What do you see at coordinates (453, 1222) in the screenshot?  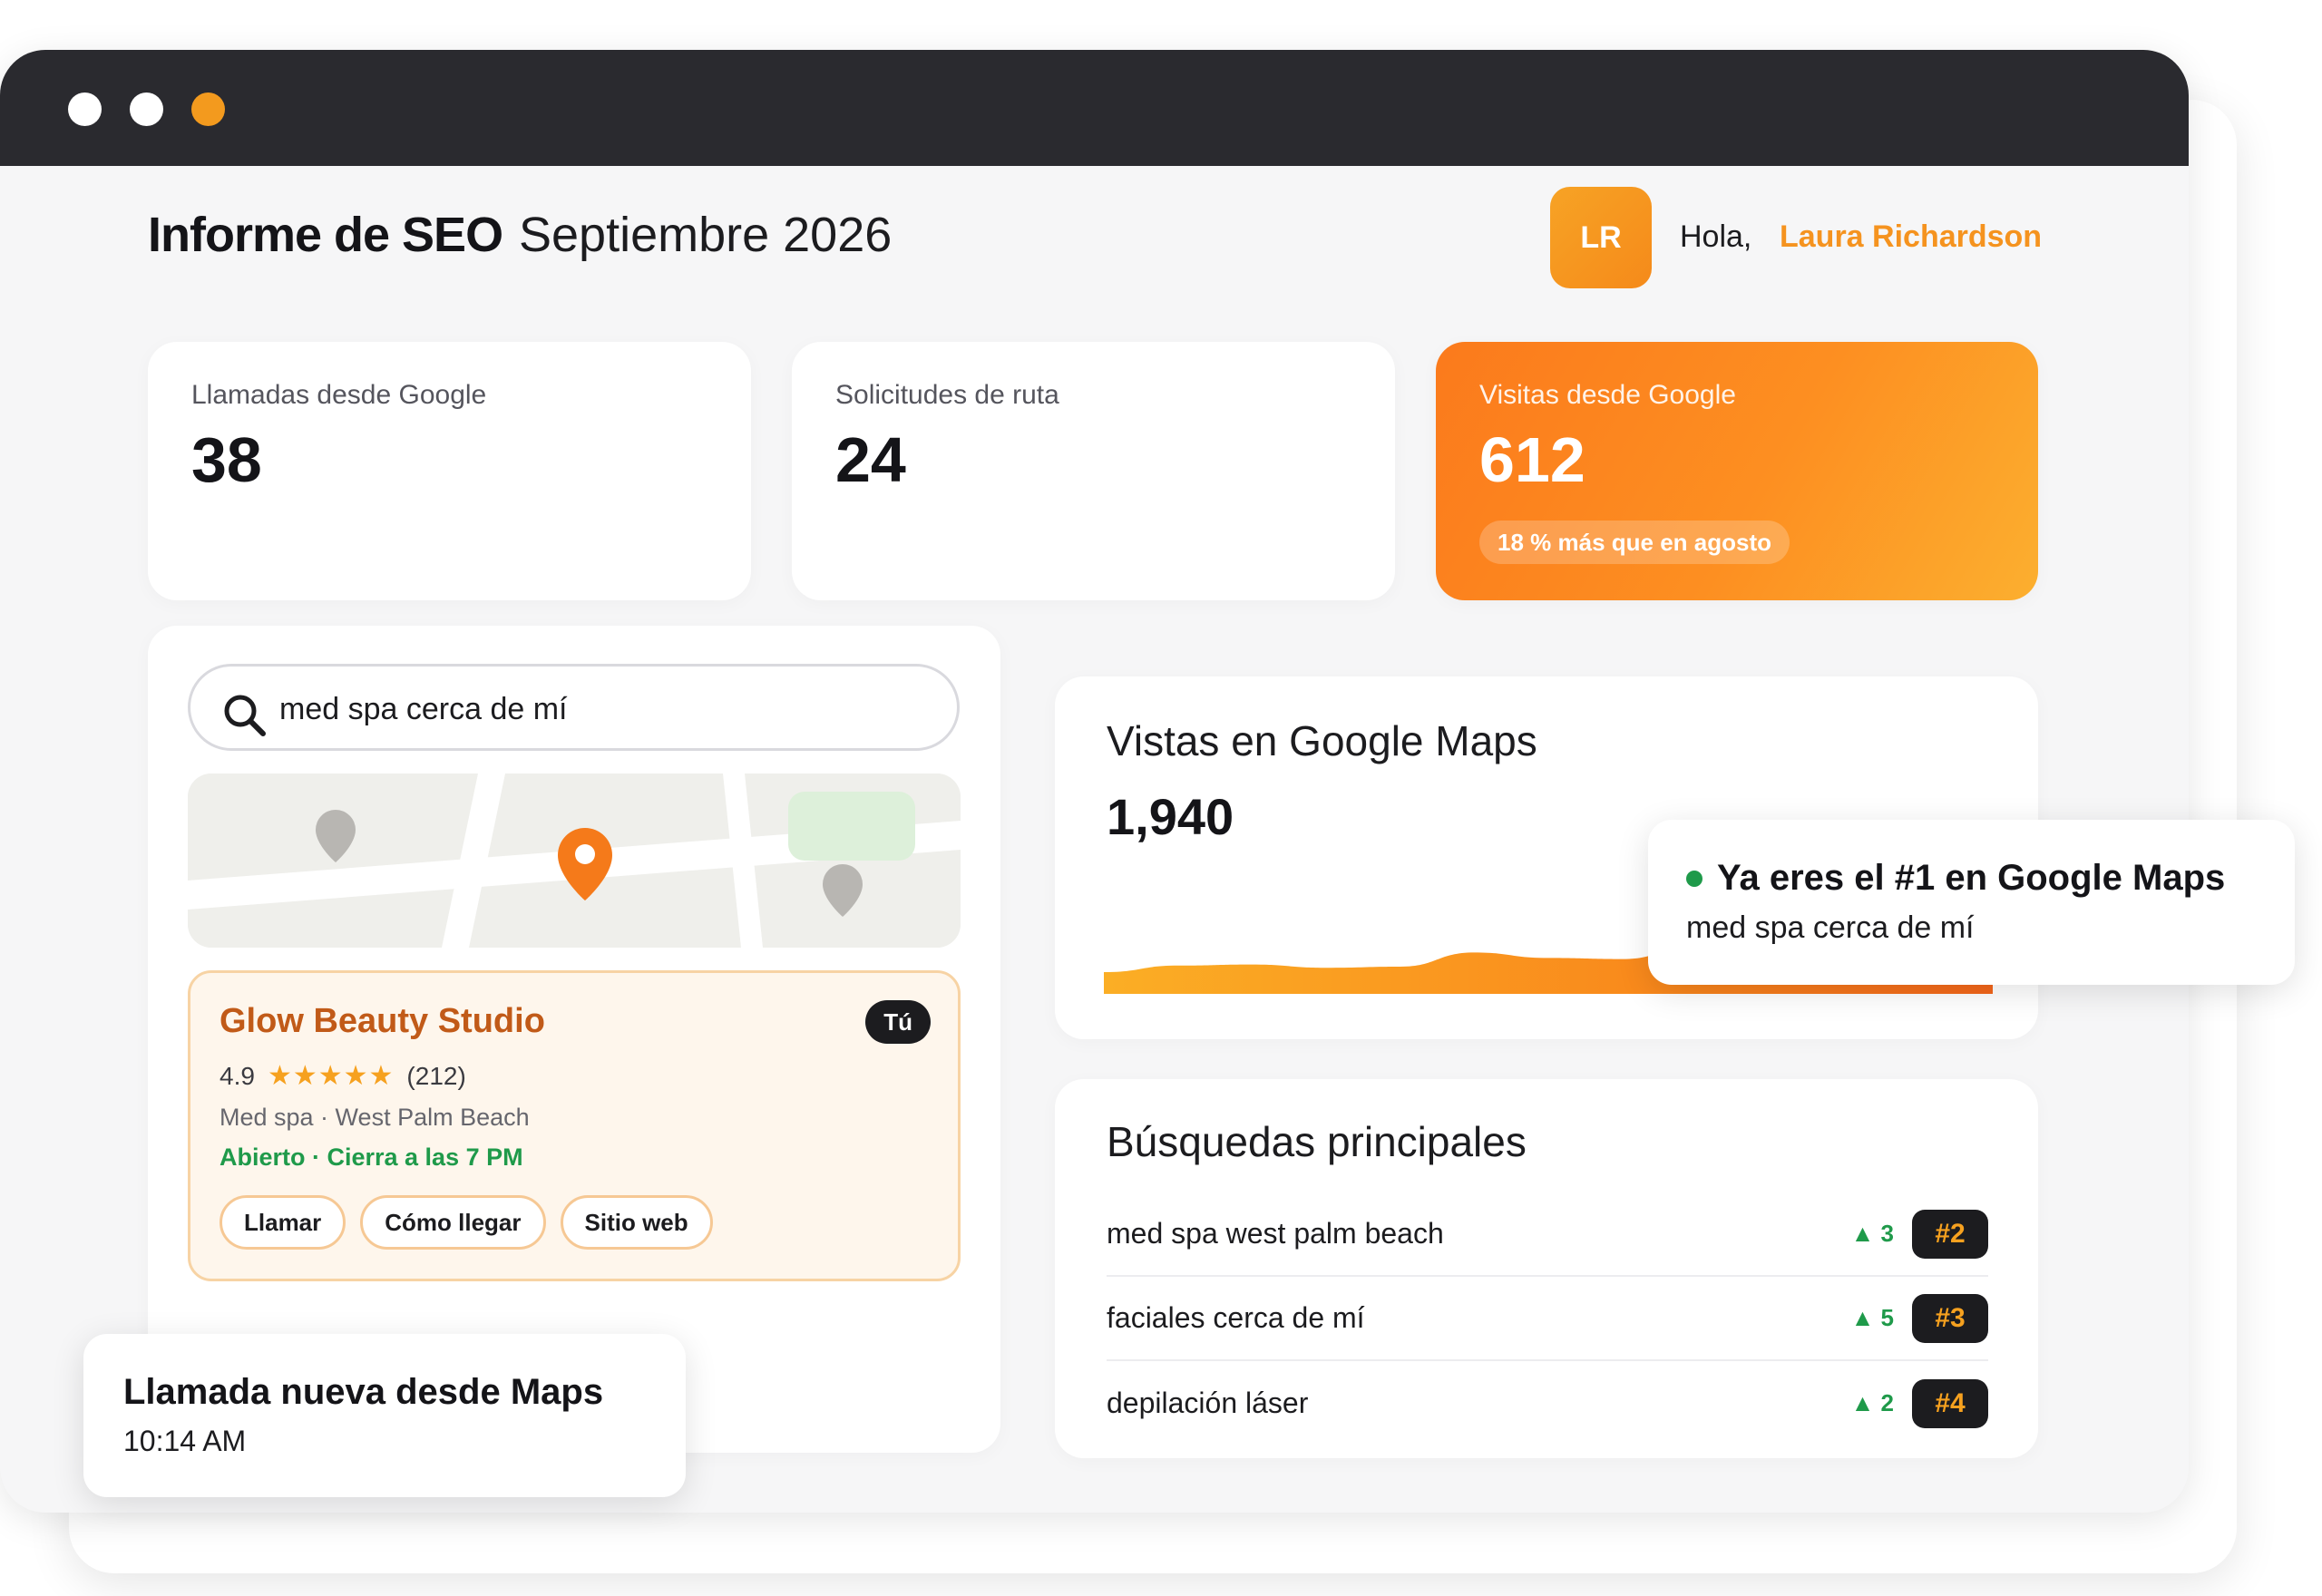 I see `directions-button: Cómo llegar` at bounding box center [453, 1222].